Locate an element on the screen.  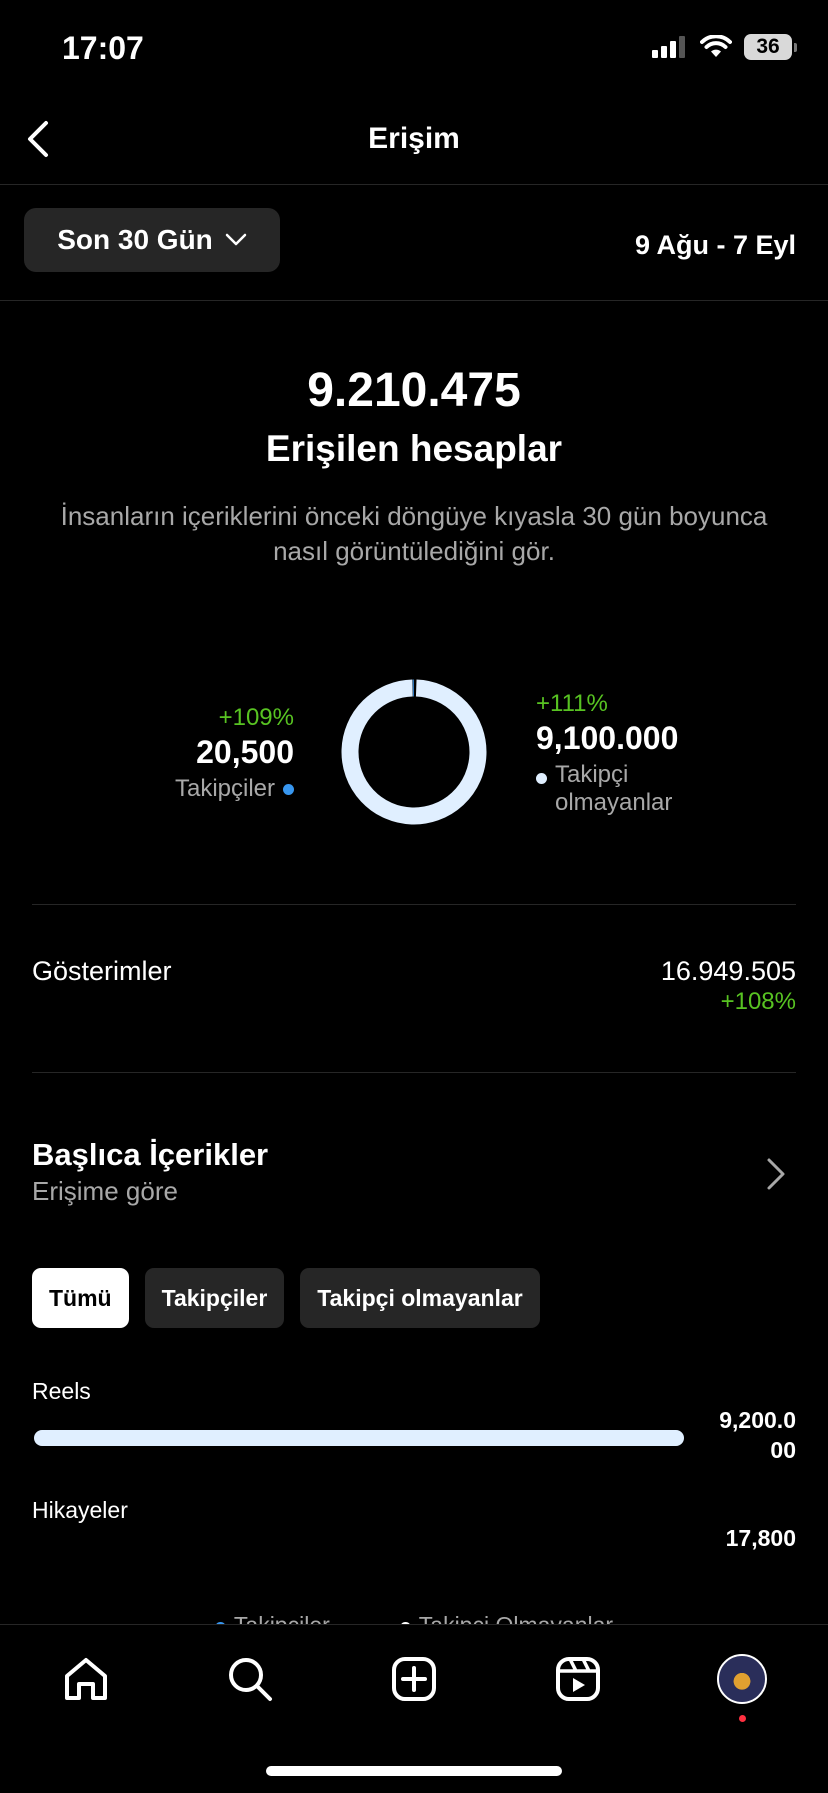
accounts-reached-label: Erişilen hesaplar is located at coordinates (414, 448).